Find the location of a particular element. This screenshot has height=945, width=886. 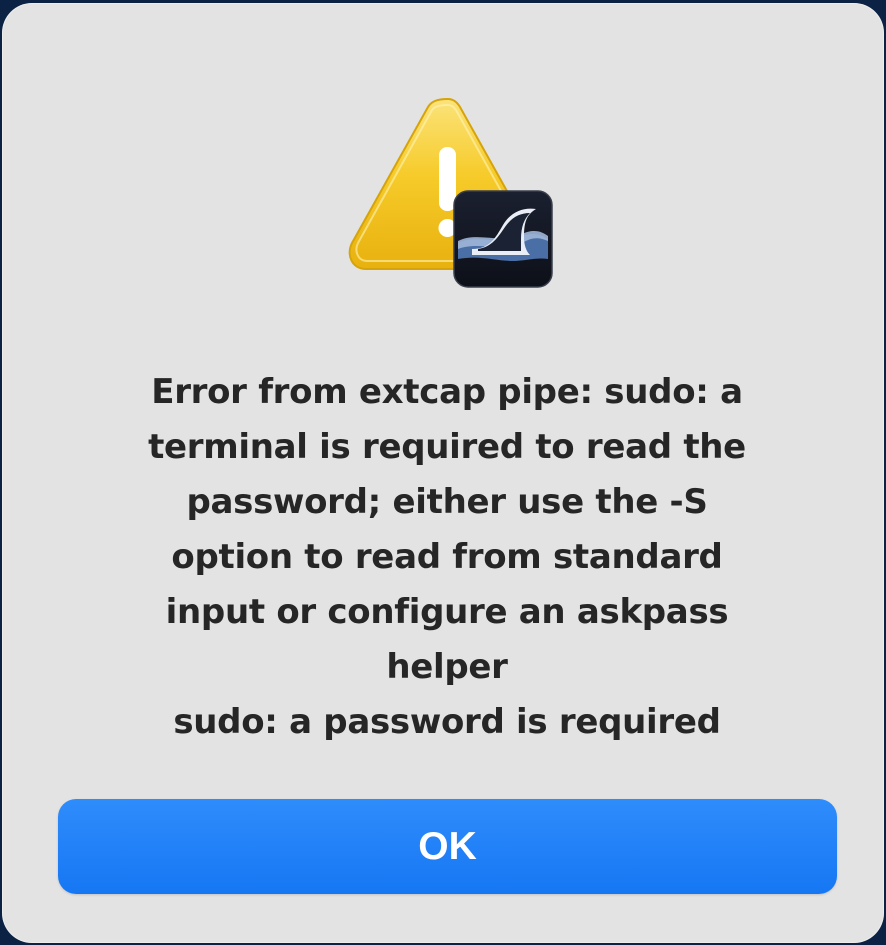

message-line: input or configure an askpass is located at coordinates (447, 612).